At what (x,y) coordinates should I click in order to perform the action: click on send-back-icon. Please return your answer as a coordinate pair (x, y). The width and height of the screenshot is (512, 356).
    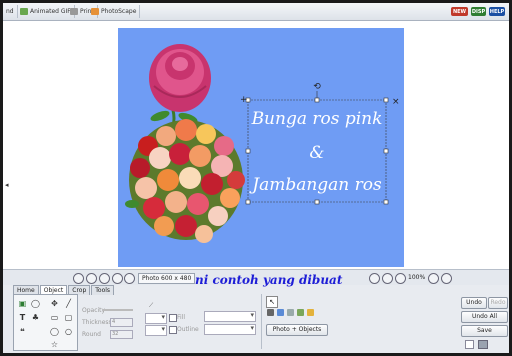
    Looking at the image, I should click on (300, 312).